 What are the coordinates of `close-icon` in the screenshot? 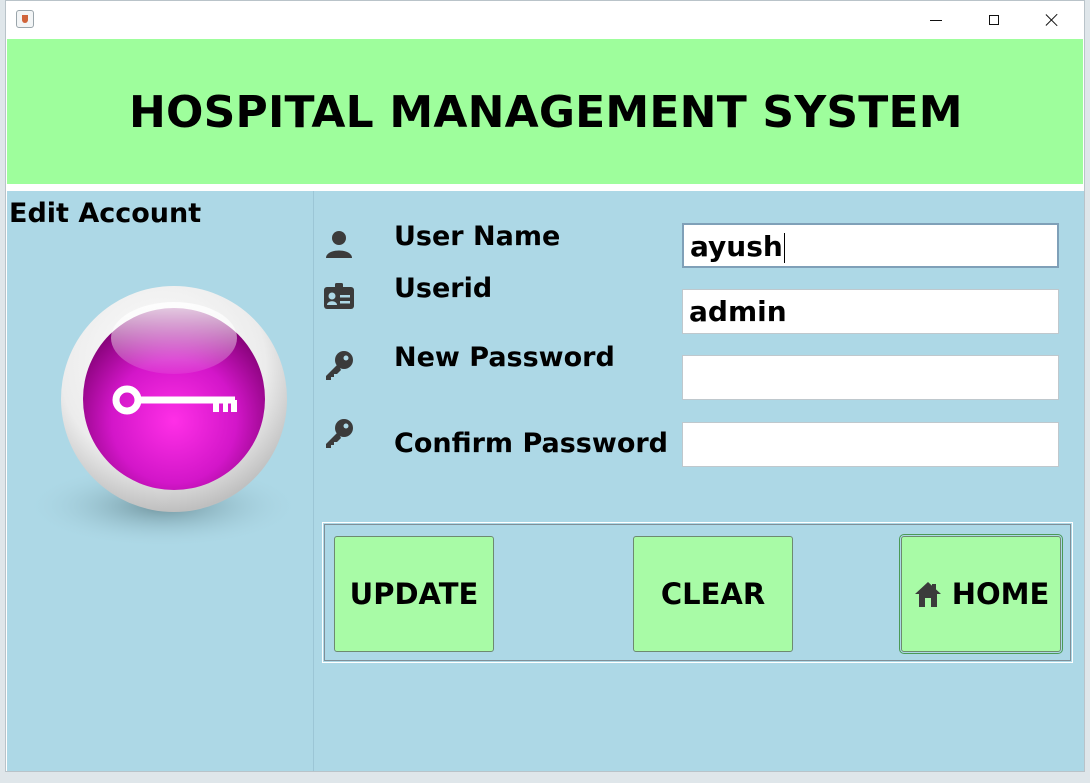 It's located at (1052, 20).